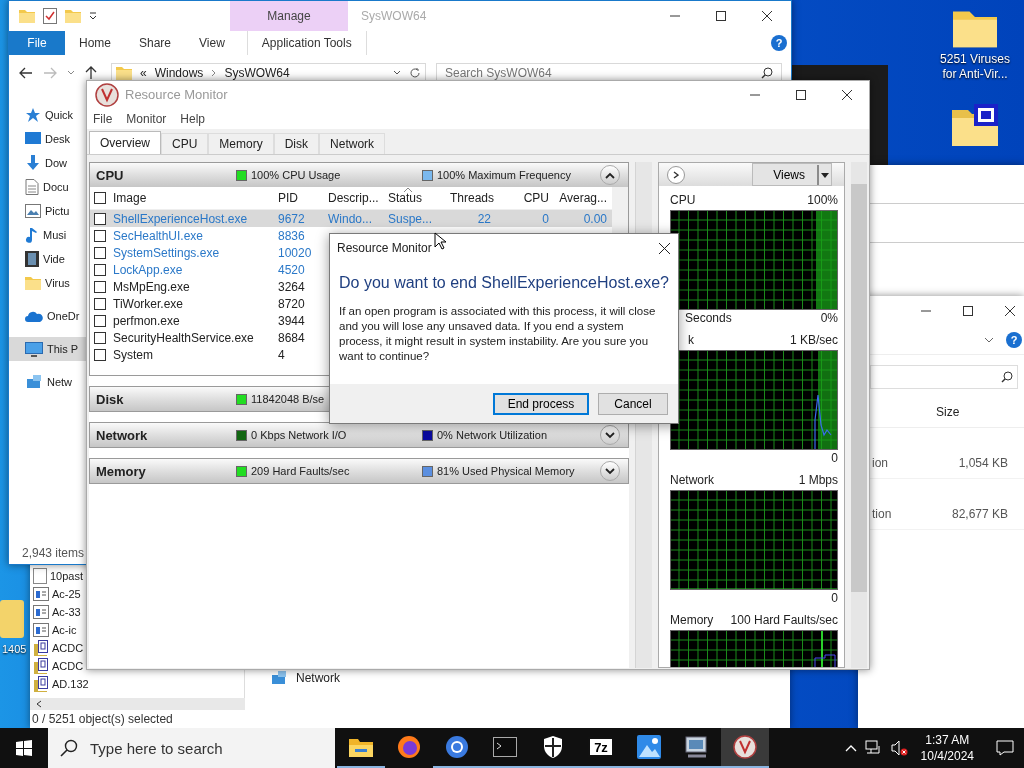 The height and width of the screenshot is (768, 1024). Describe the element at coordinates (179, 73) in the screenshot. I see `breadcrumb-item: Windows` at that location.